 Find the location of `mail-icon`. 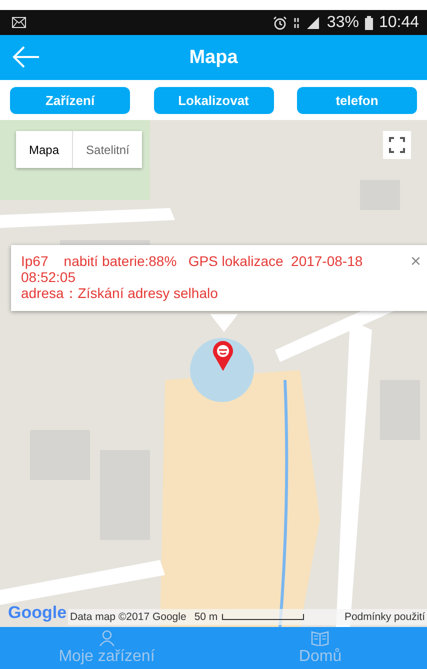

mail-icon is located at coordinates (19, 22).